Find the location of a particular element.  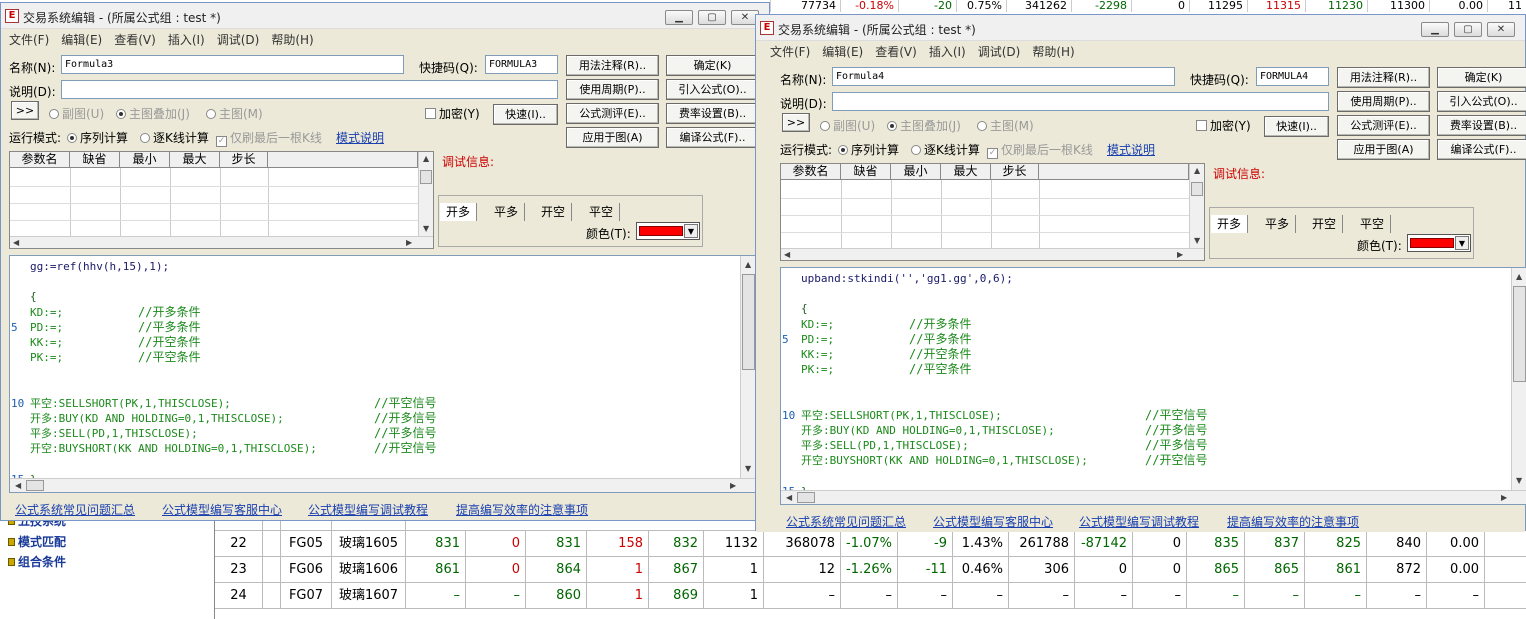

name-input: Formula3 is located at coordinates (232, 64).